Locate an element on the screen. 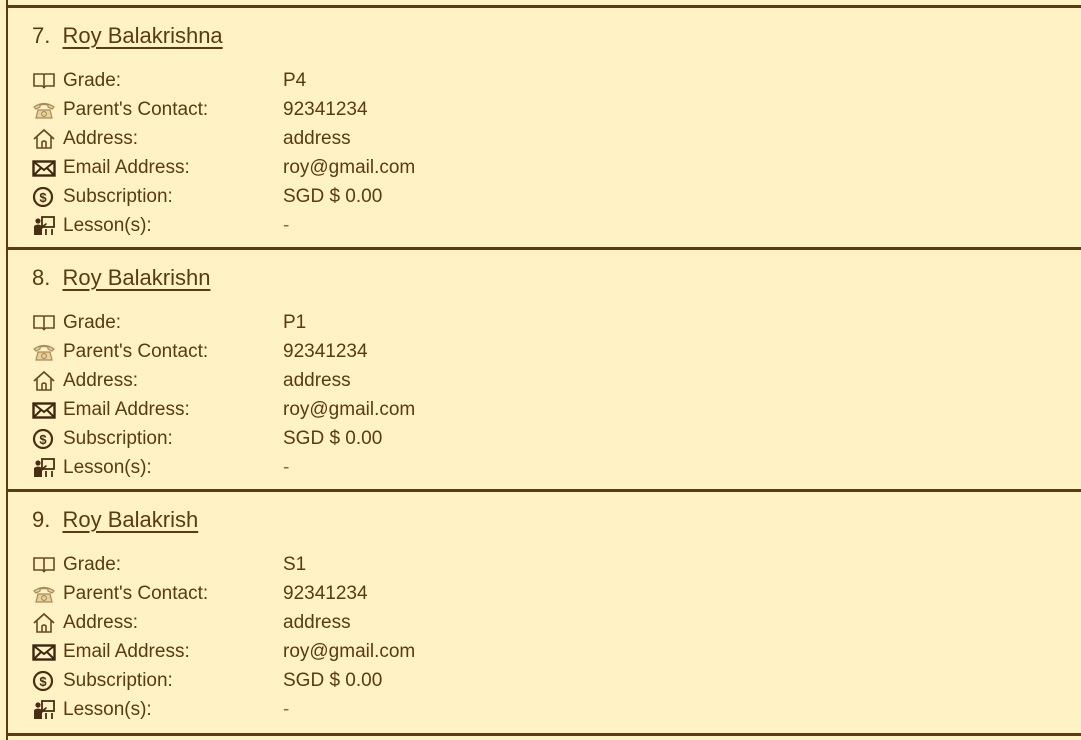 This screenshot has width=1081, height=740. student-name: Roy Balakrishn is located at coordinates (136, 277).